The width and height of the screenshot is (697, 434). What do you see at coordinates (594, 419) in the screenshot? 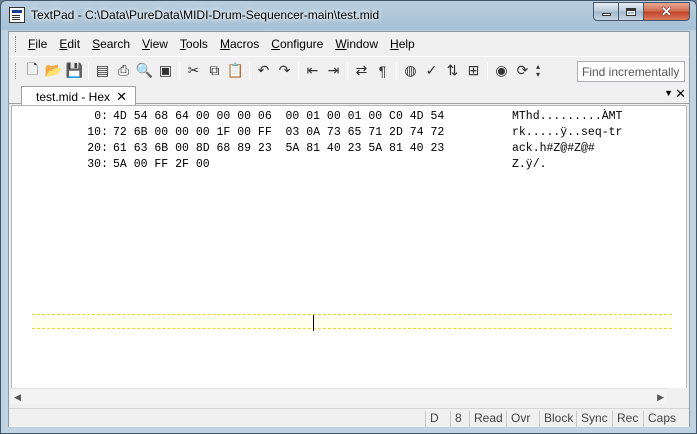
I see `status-sync: Sync` at bounding box center [594, 419].